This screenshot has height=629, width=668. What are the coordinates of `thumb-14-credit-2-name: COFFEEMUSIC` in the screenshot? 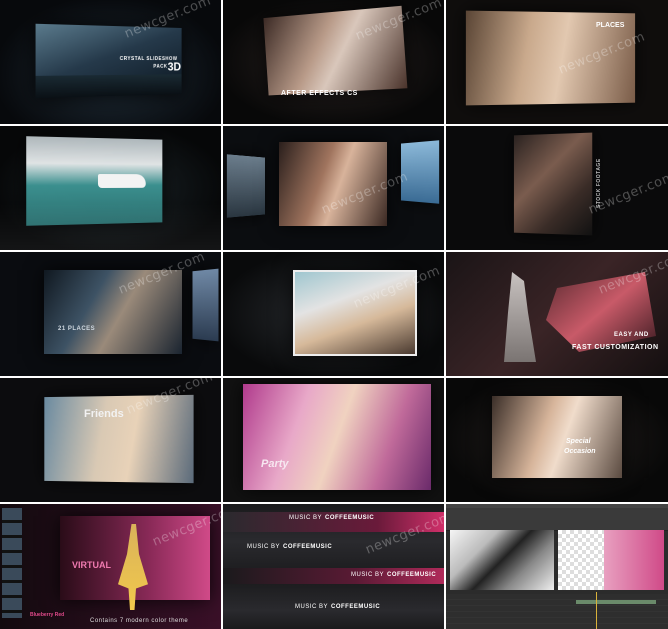 It's located at (308, 547).